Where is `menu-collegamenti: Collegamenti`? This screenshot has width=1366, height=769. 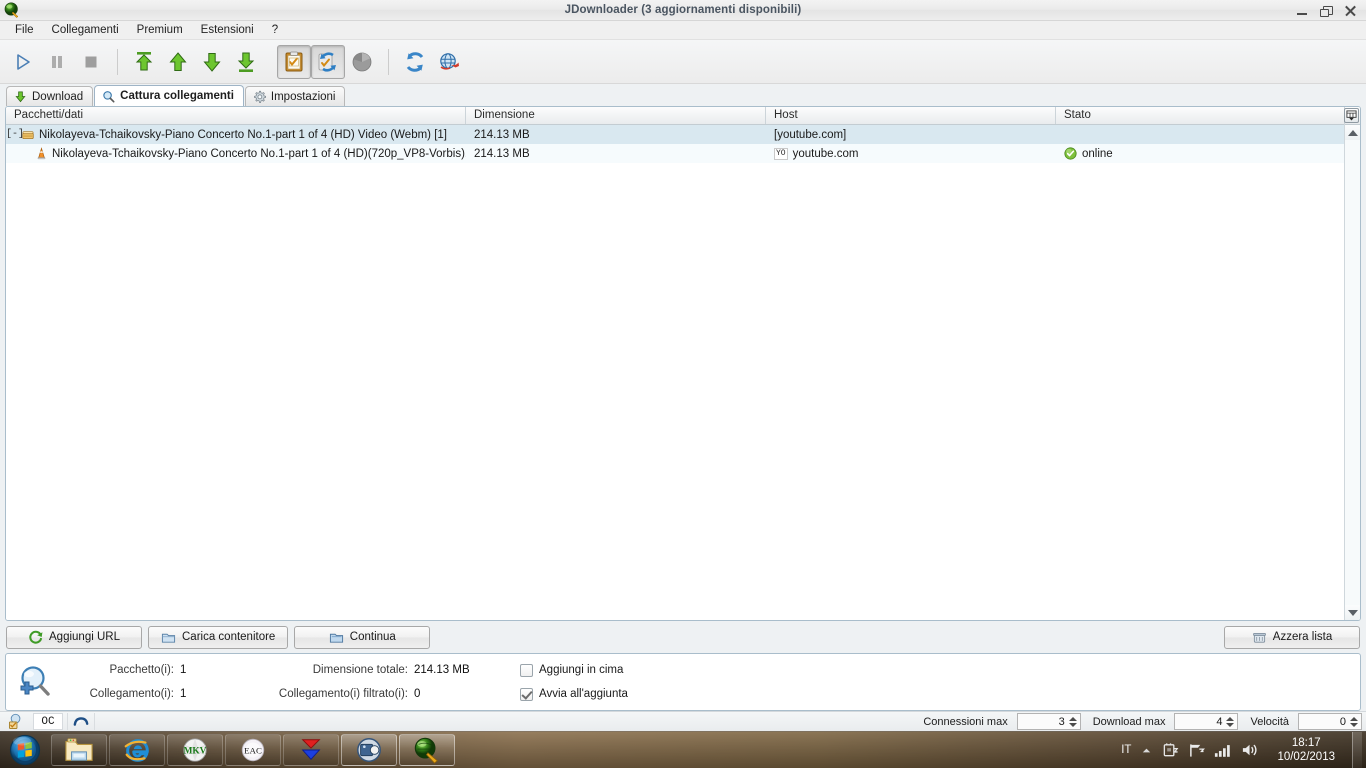 menu-collegamenti: Collegamenti is located at coordinates (85, 30).